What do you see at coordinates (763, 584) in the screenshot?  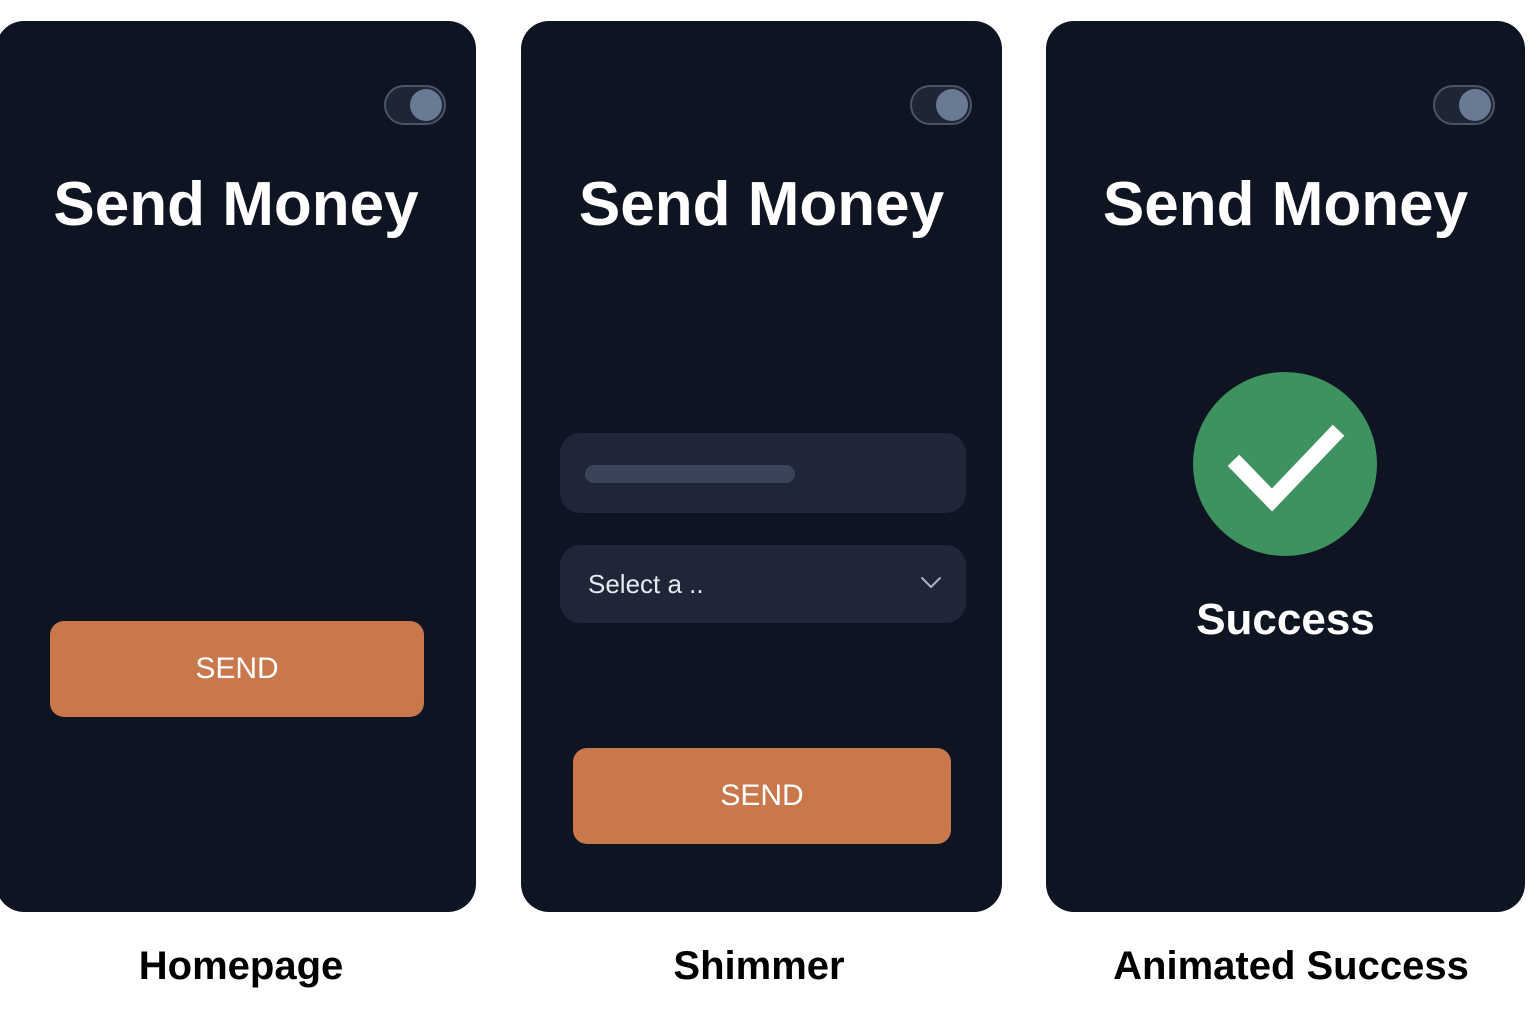 I see `recipient-select: Select a ..` at bounding box center [763, 584].